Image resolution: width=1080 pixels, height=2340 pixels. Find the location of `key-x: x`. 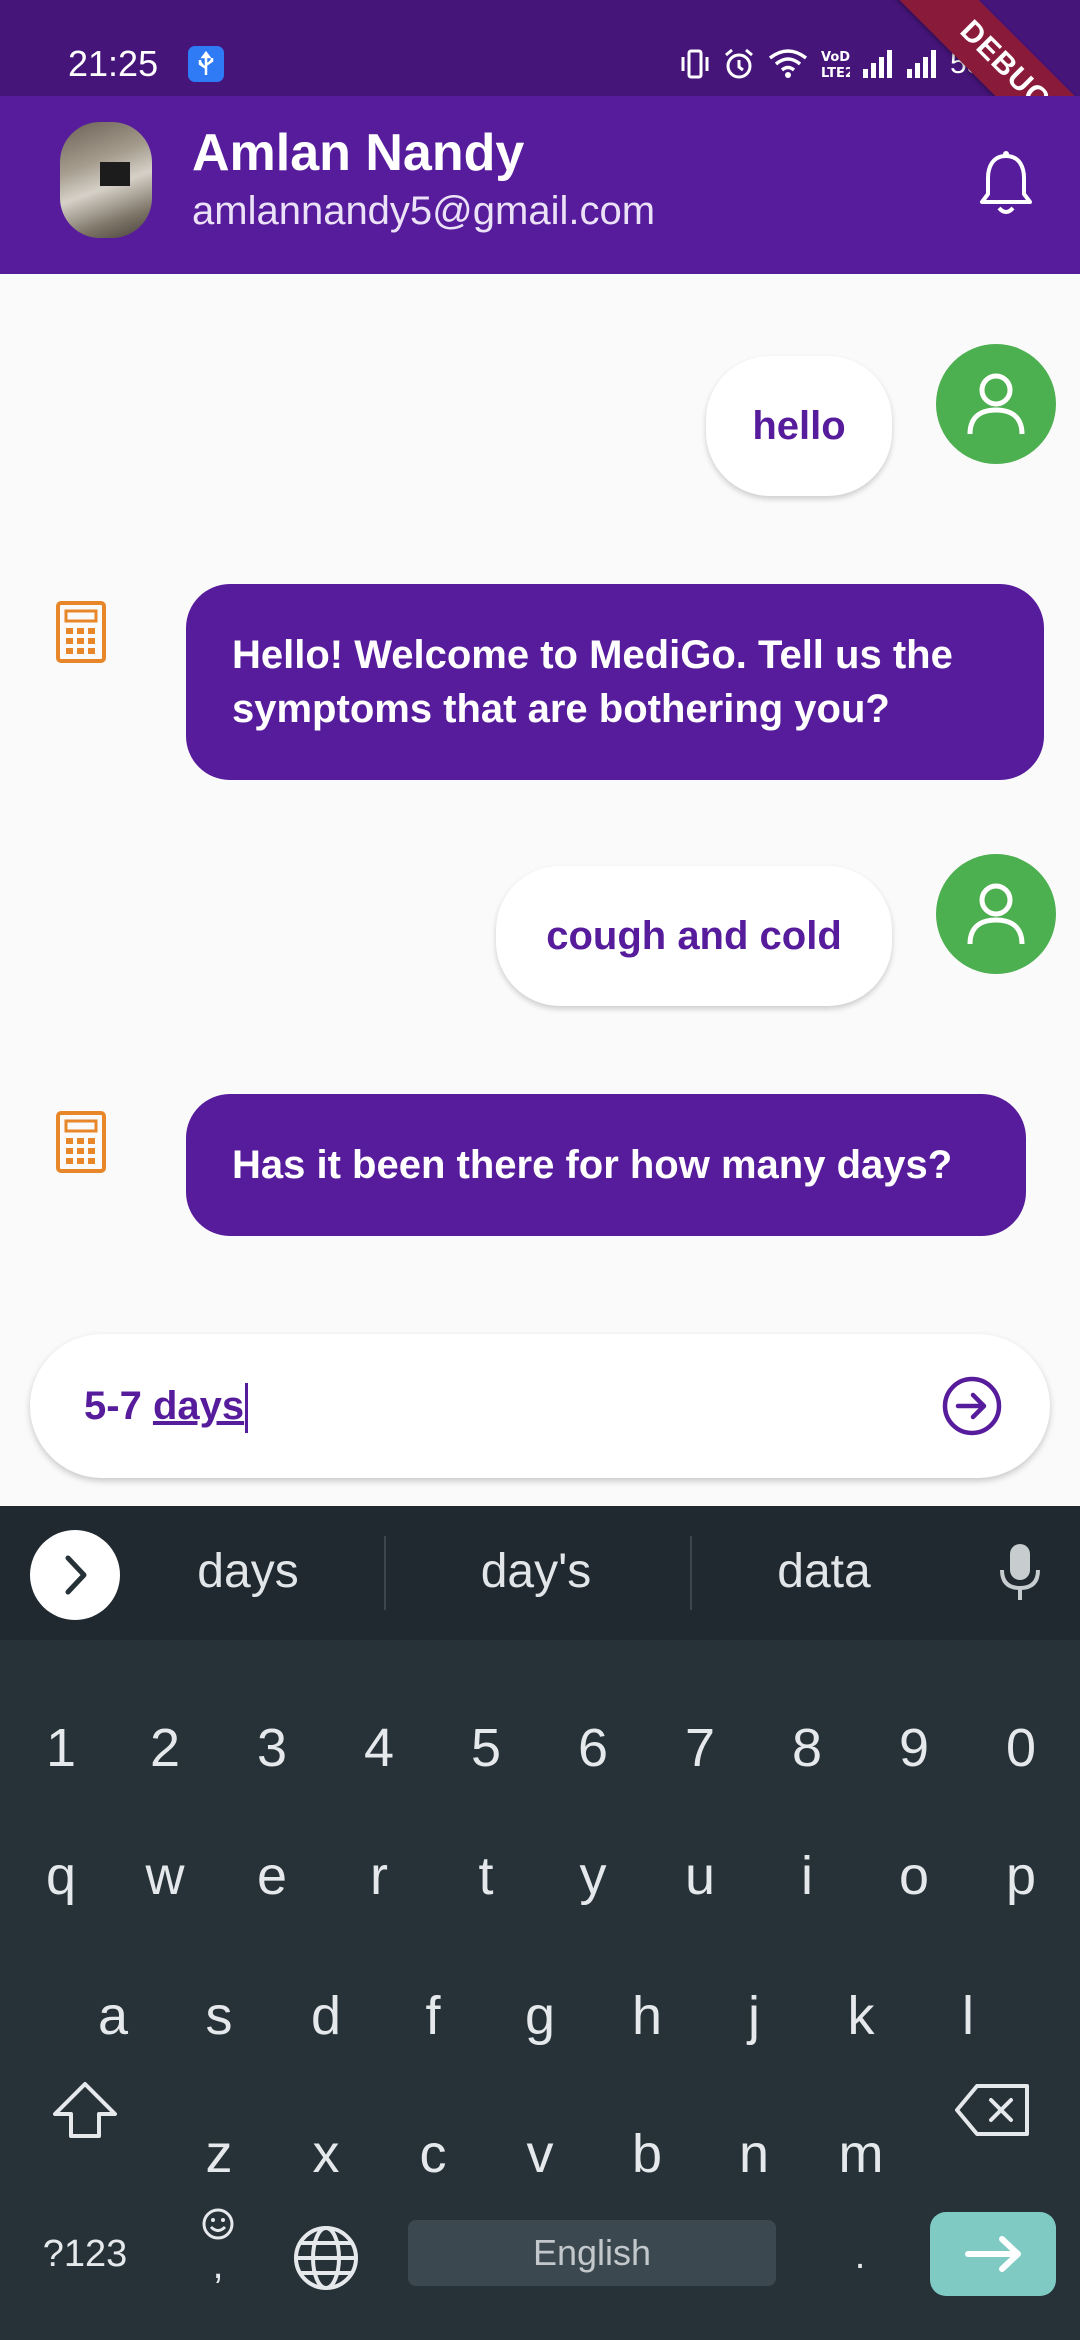

key-x: x is located at coordinates (326, 2154).